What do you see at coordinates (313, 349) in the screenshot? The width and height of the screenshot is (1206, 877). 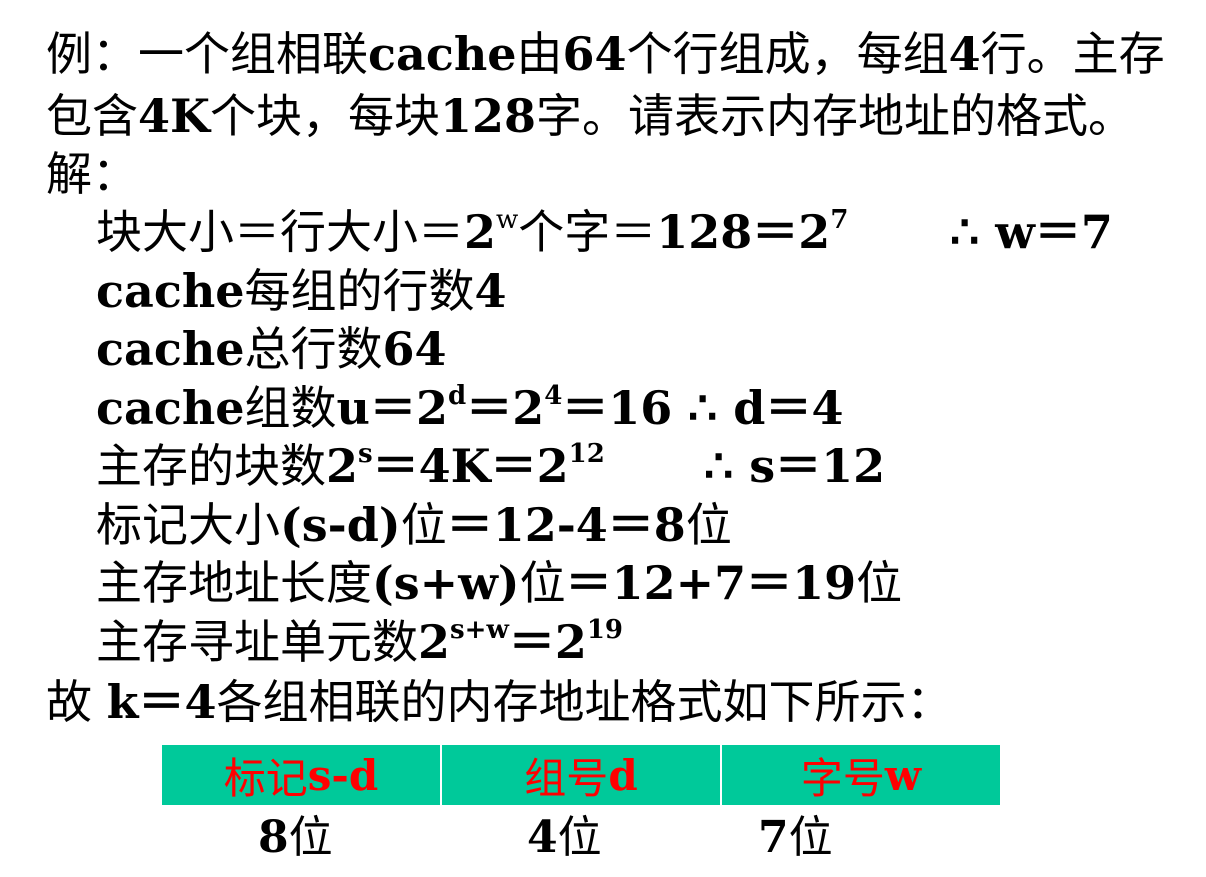 I see `text-segment: 总行数` at bounding box center [313, 349].